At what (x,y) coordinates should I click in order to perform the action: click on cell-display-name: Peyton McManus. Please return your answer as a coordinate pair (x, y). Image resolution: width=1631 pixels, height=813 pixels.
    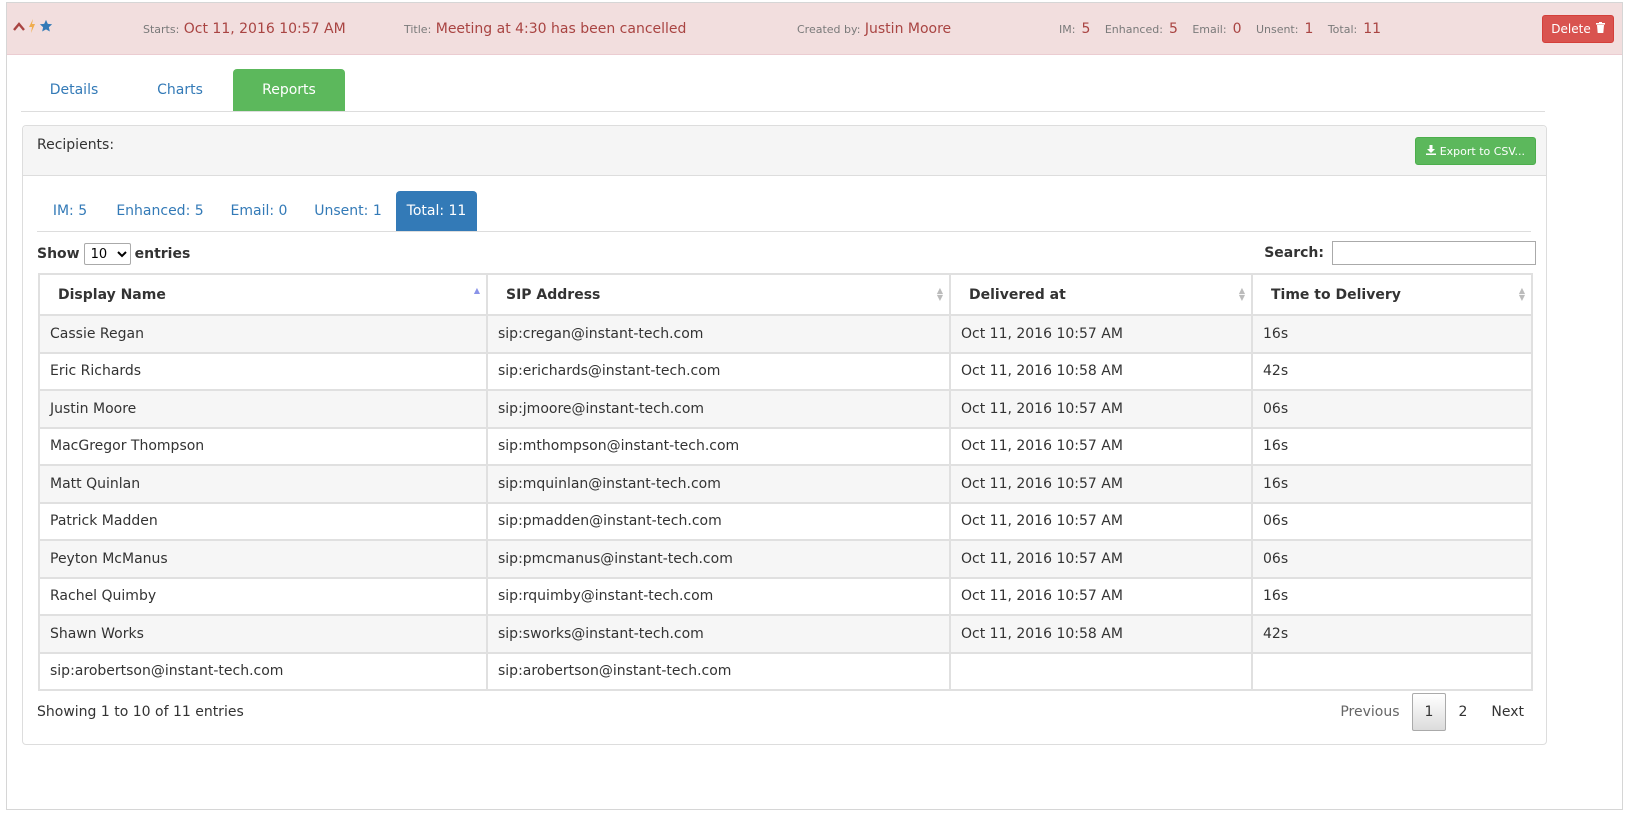
    Looking at the image, I should click on (263, 559).